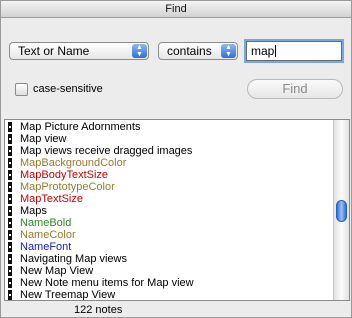  I want to click on status-bar: 122 notes, so click(176, 310).